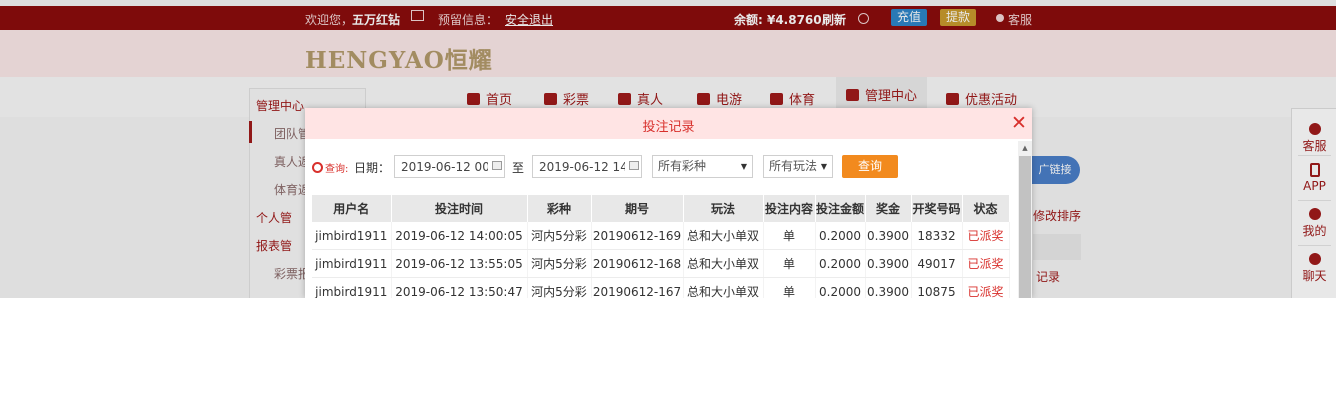 The image size is (1336, 407). I want to click on column-header: 投注时间, so click(459, 208).